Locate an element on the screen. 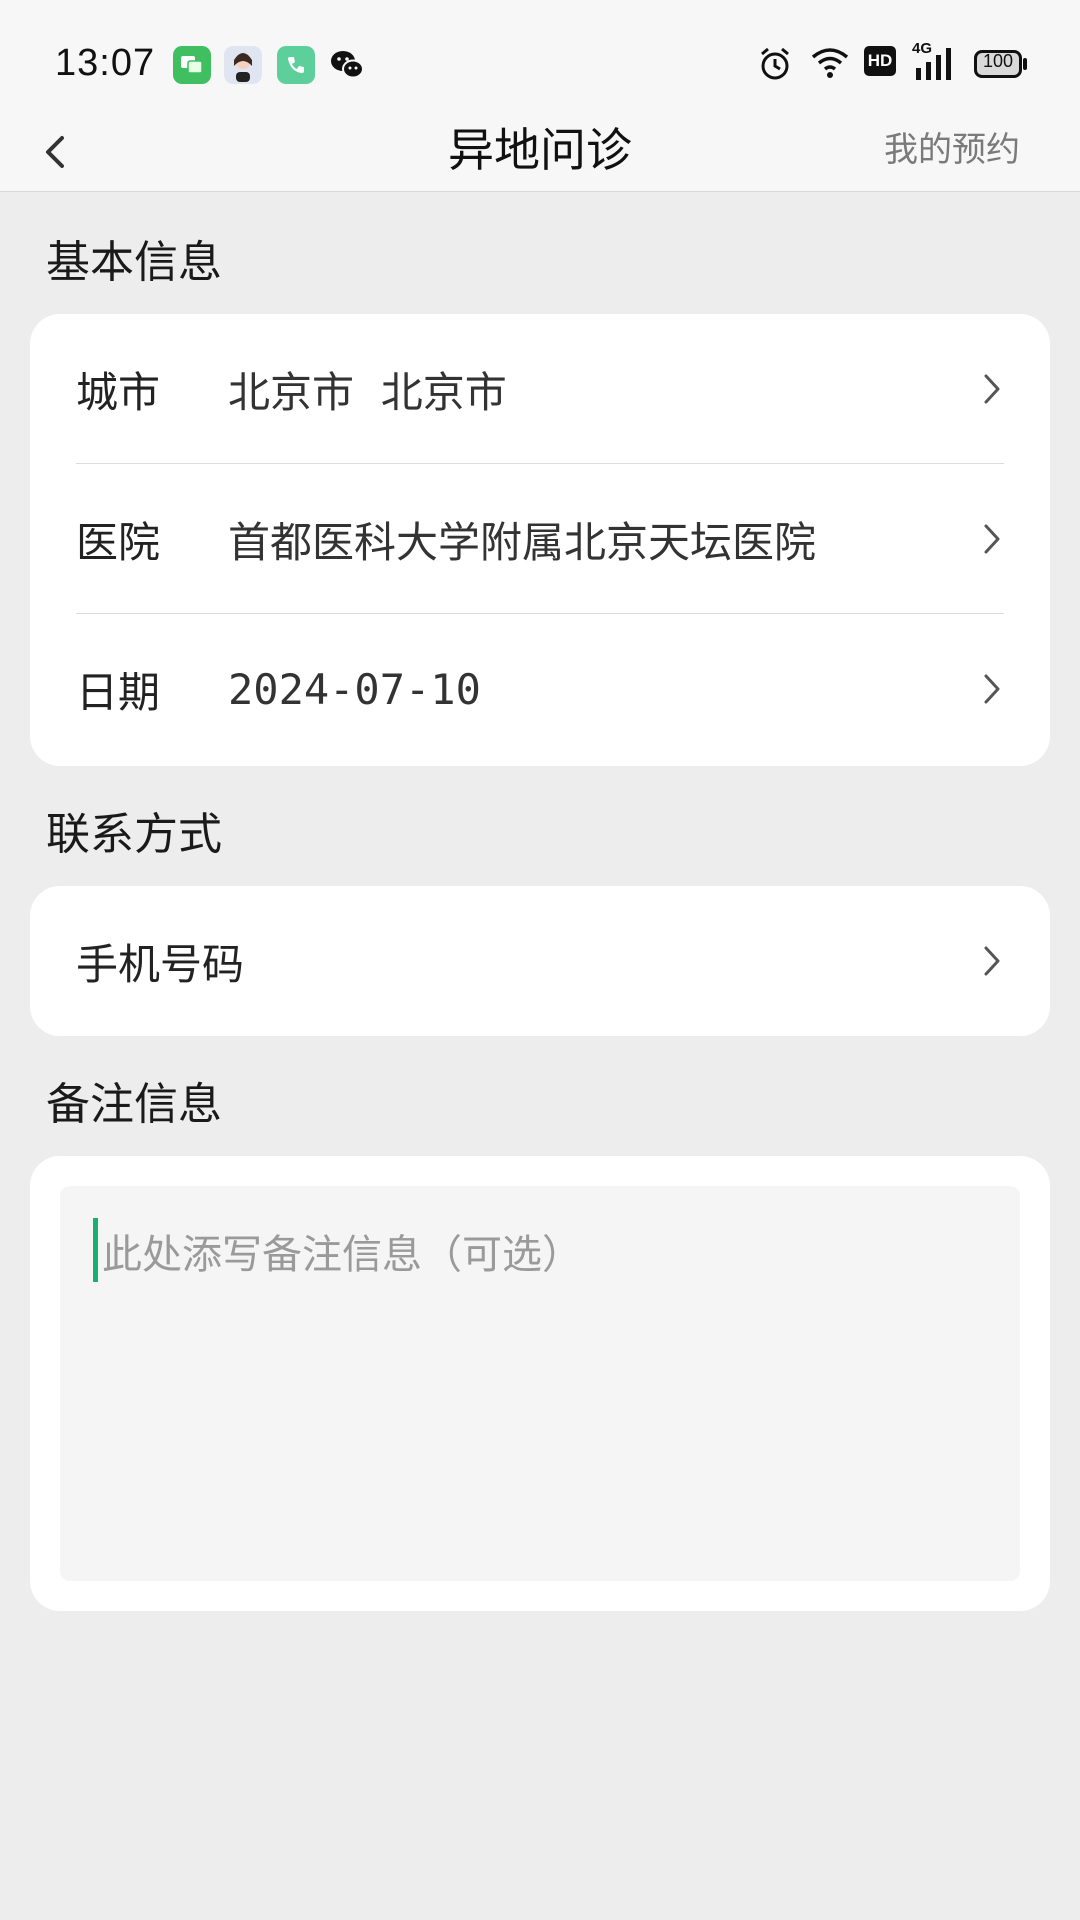  avatar-icon is located at coordinates (243, 65).